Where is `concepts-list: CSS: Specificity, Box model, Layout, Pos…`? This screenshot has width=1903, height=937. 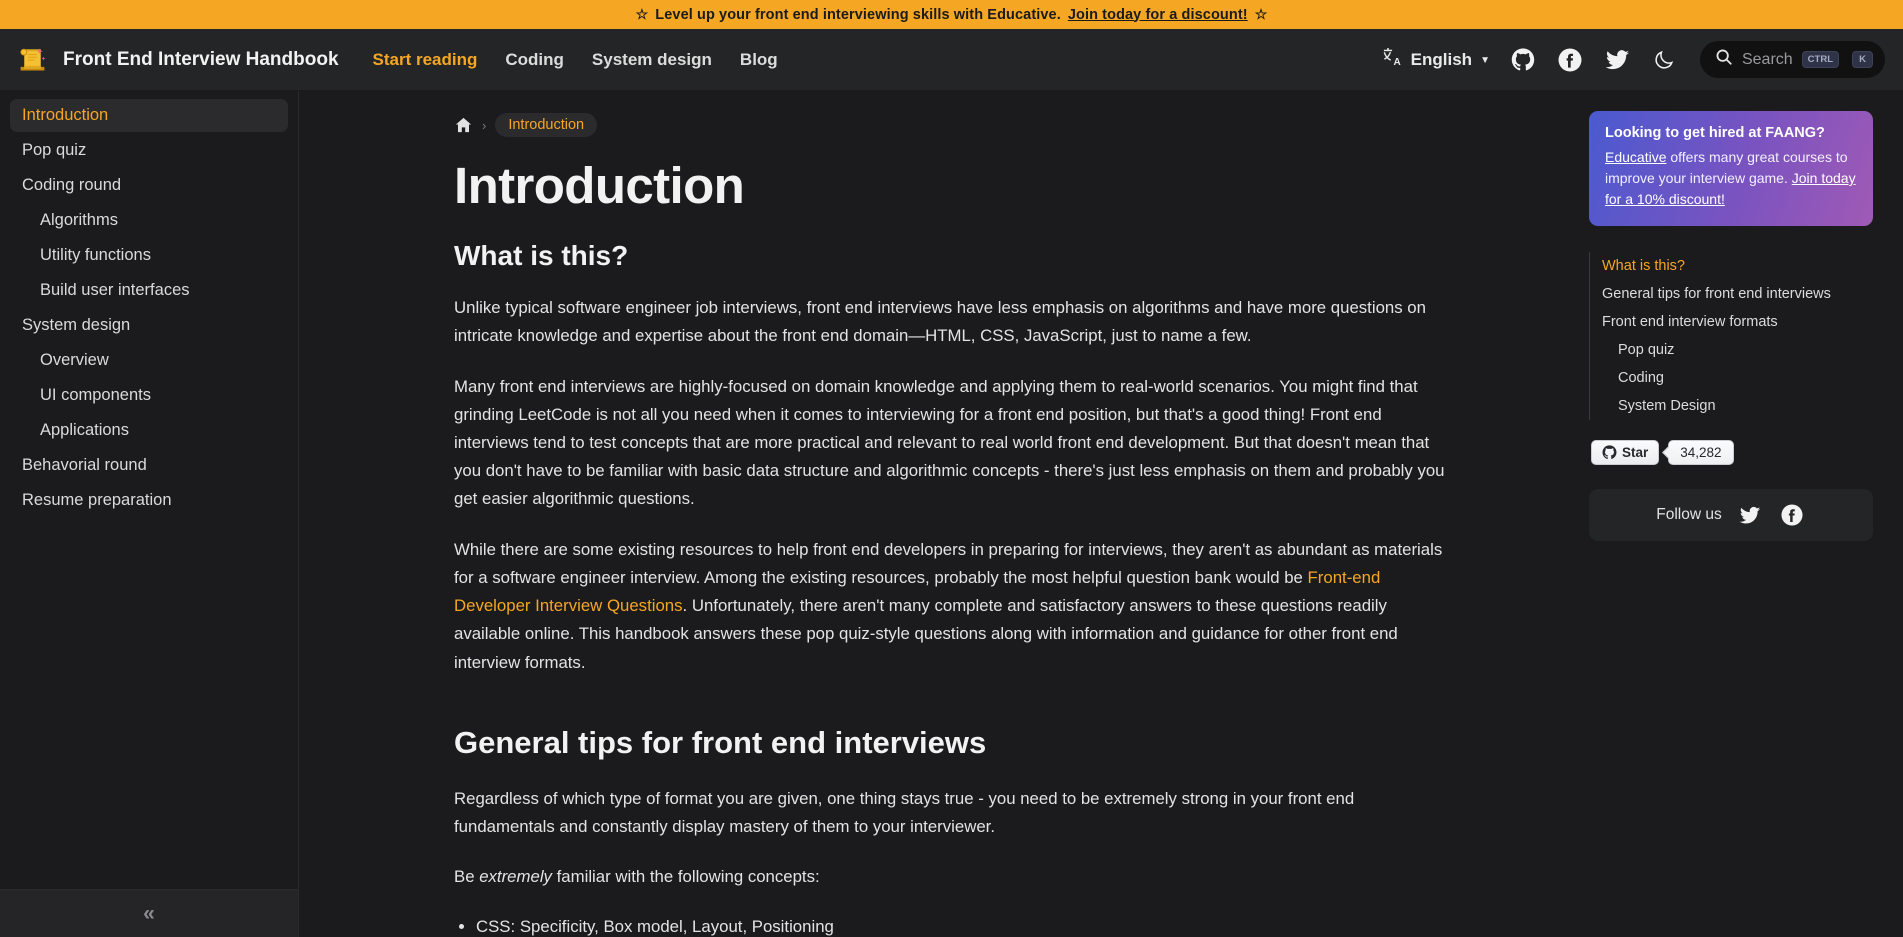 concepts-list: CSS: Specificity, Box model, Layout, Pos… is located at coordinates (962, 925).